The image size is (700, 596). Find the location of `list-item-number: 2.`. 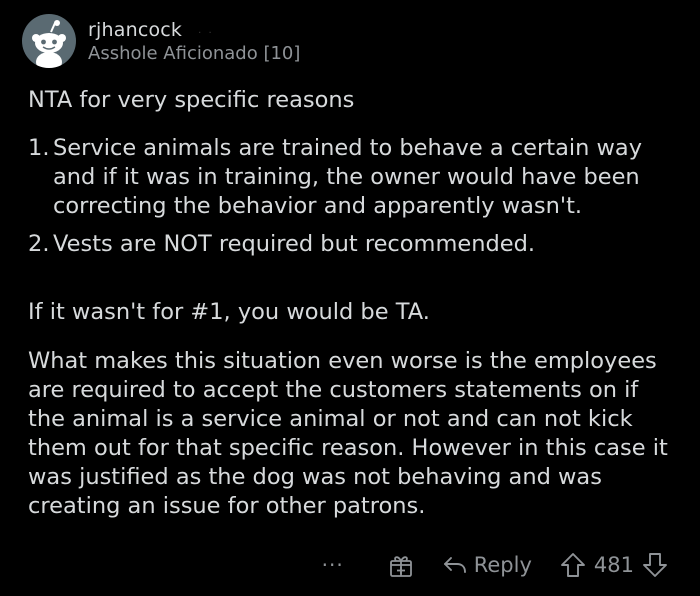

list-item-number: 2. is located at coordinates (39, 244).